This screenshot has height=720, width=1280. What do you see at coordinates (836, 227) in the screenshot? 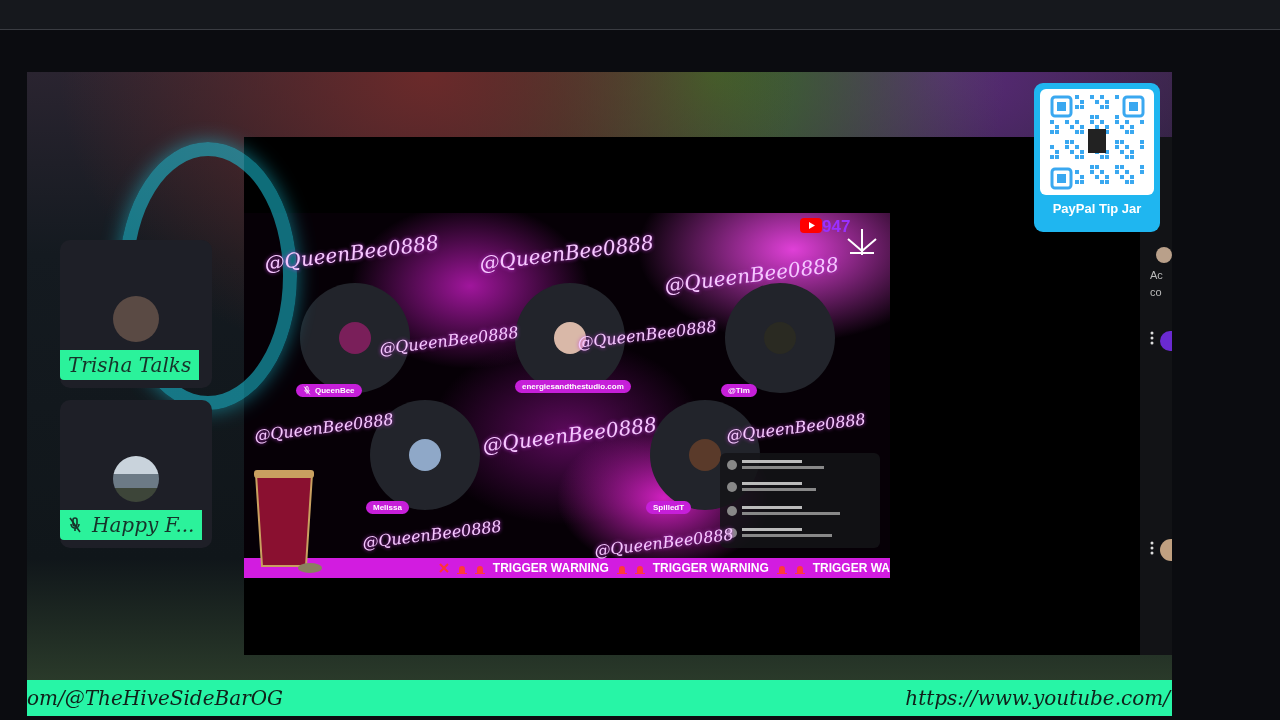
I see `viewer-count: 947` at bounding box center [836, 227].